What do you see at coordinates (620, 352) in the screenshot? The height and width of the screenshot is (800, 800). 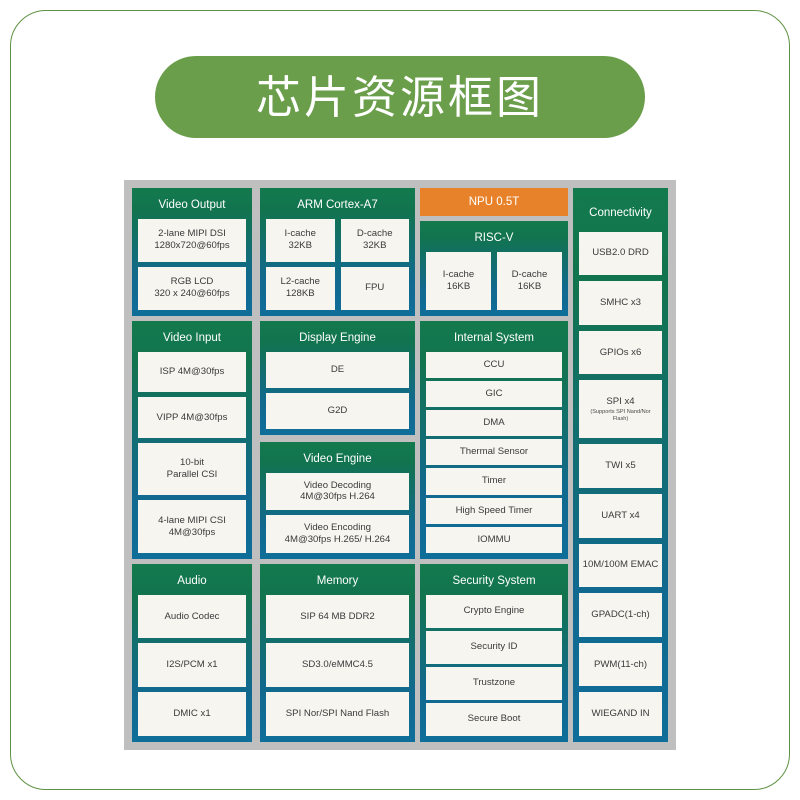 I see `item-line1: GPIOs x6` at bounding box center [620, 352].